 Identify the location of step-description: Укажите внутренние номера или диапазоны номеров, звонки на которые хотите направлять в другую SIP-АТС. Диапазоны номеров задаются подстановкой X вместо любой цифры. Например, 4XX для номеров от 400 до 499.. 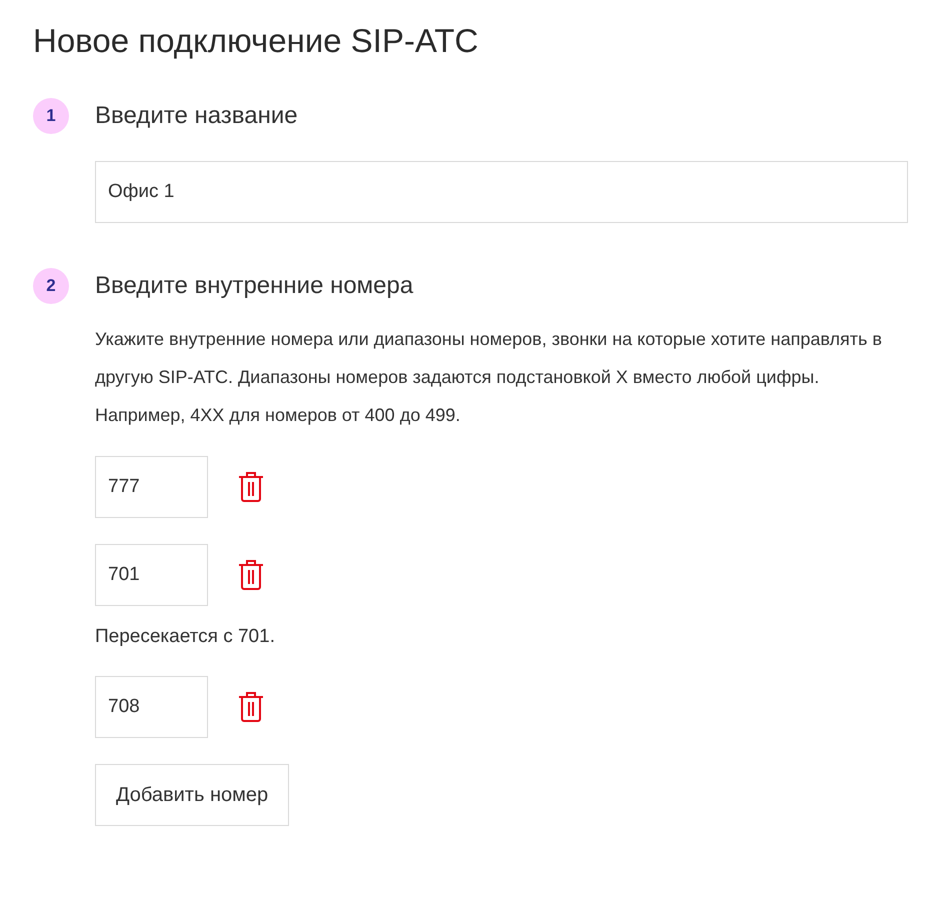
(489, 377).